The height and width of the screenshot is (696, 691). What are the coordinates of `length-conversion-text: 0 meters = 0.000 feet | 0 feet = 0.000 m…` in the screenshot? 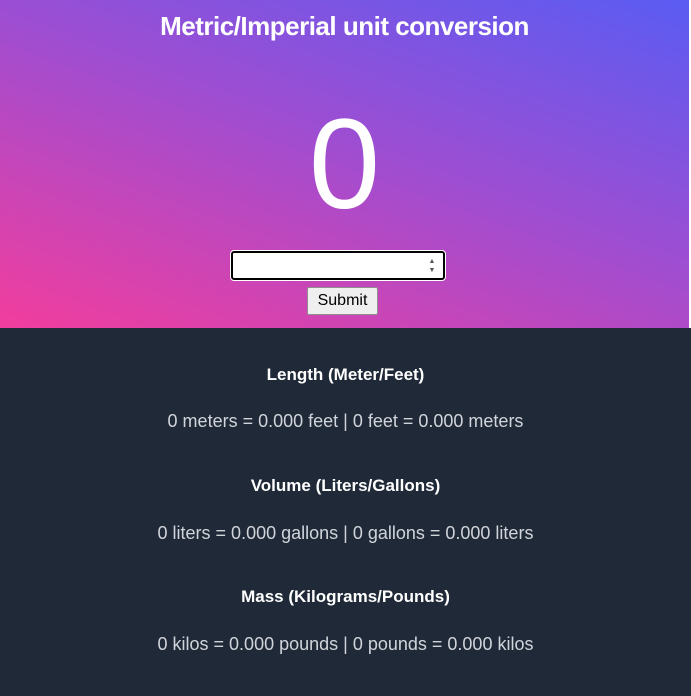 It's located at (345, 421).